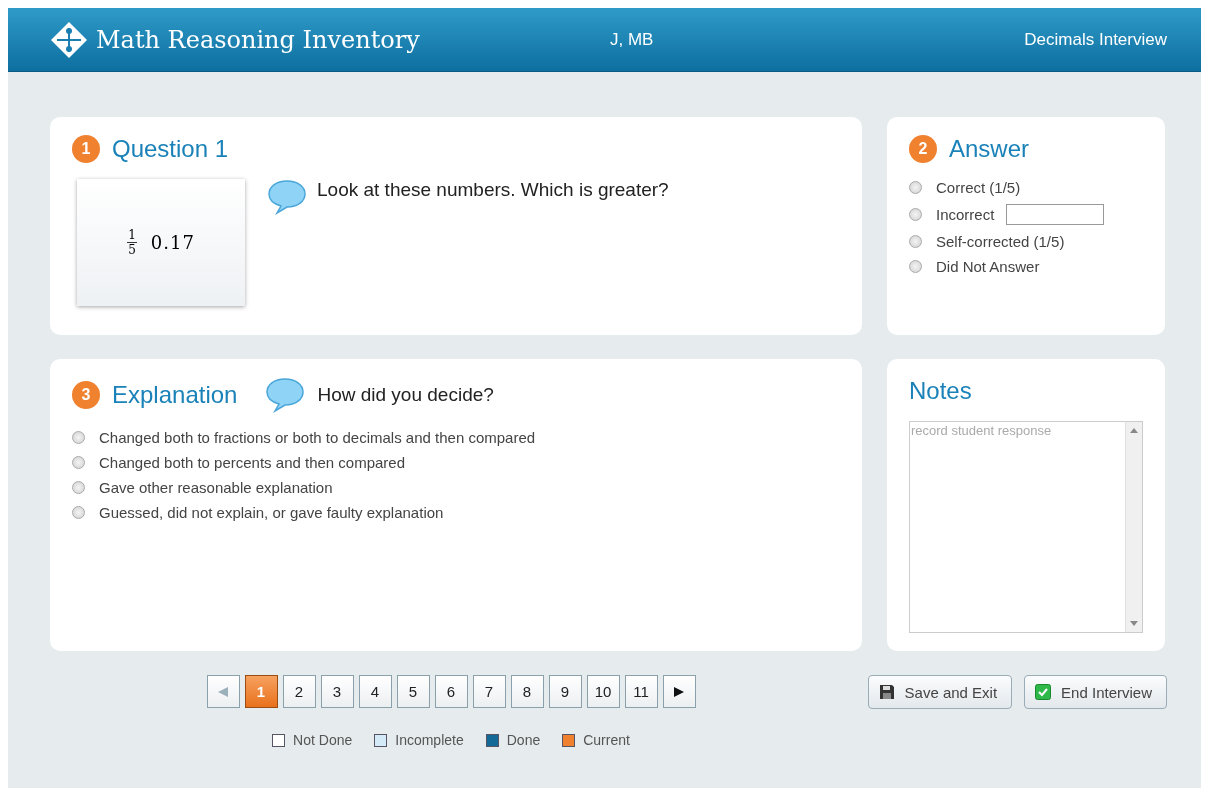  What do you see at coordinates (223, 691) in the screenshot?
I see `left-triangle-icon` at bounding box center [223, 691].